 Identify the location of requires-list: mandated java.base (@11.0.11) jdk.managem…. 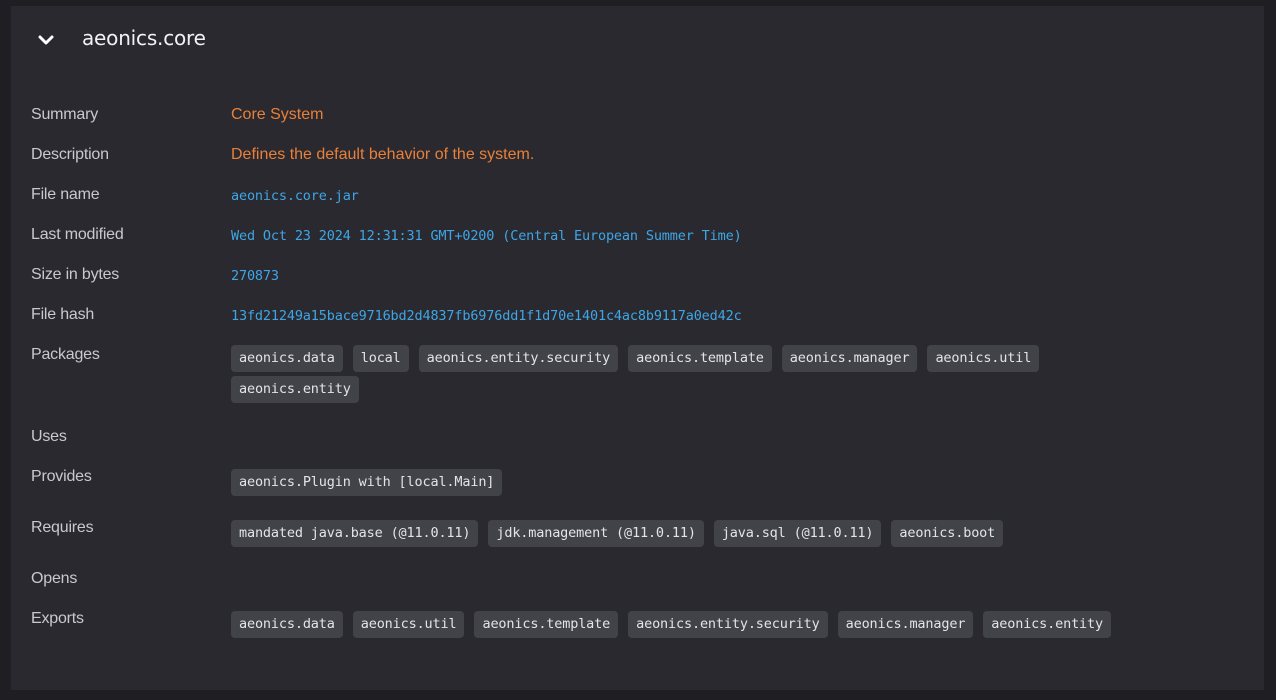
(727, 533).